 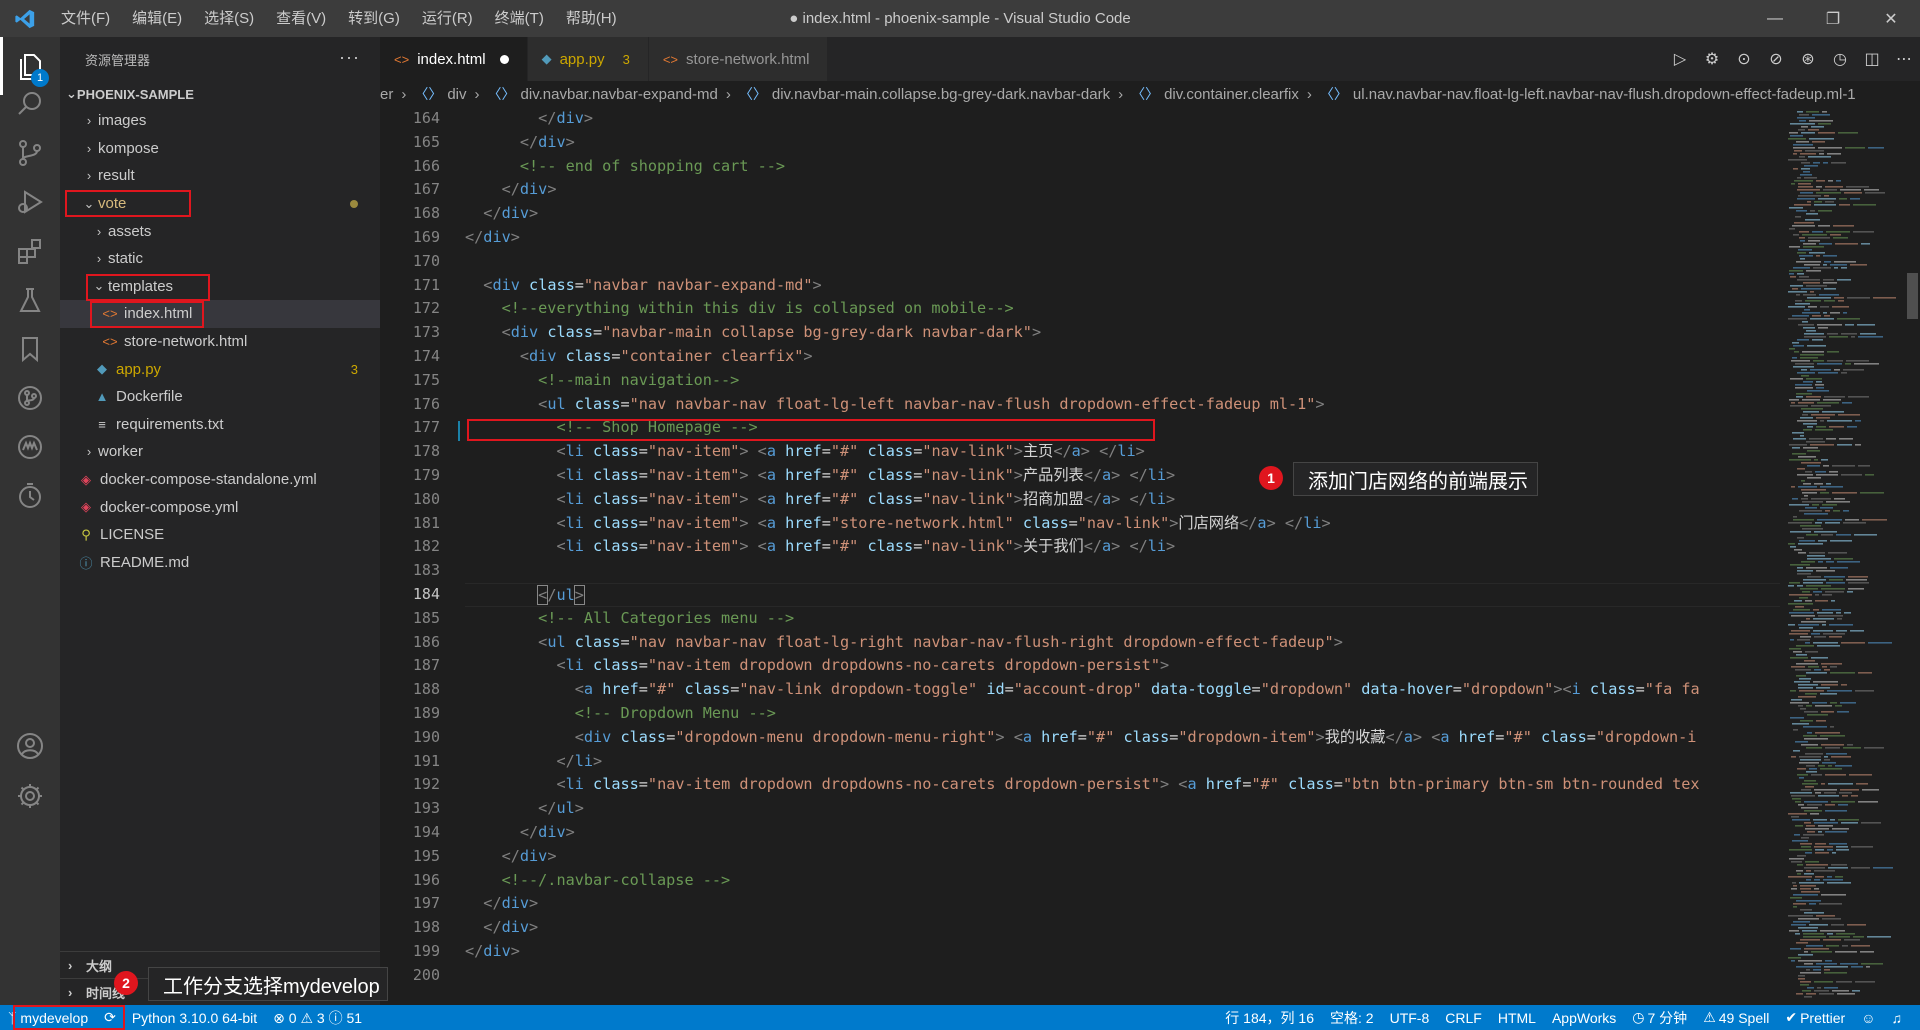 What do you see at coordinates (1912, 296) in the screenshot?
I see `scrollbar-thumb` at bounding box center [1912, 296].